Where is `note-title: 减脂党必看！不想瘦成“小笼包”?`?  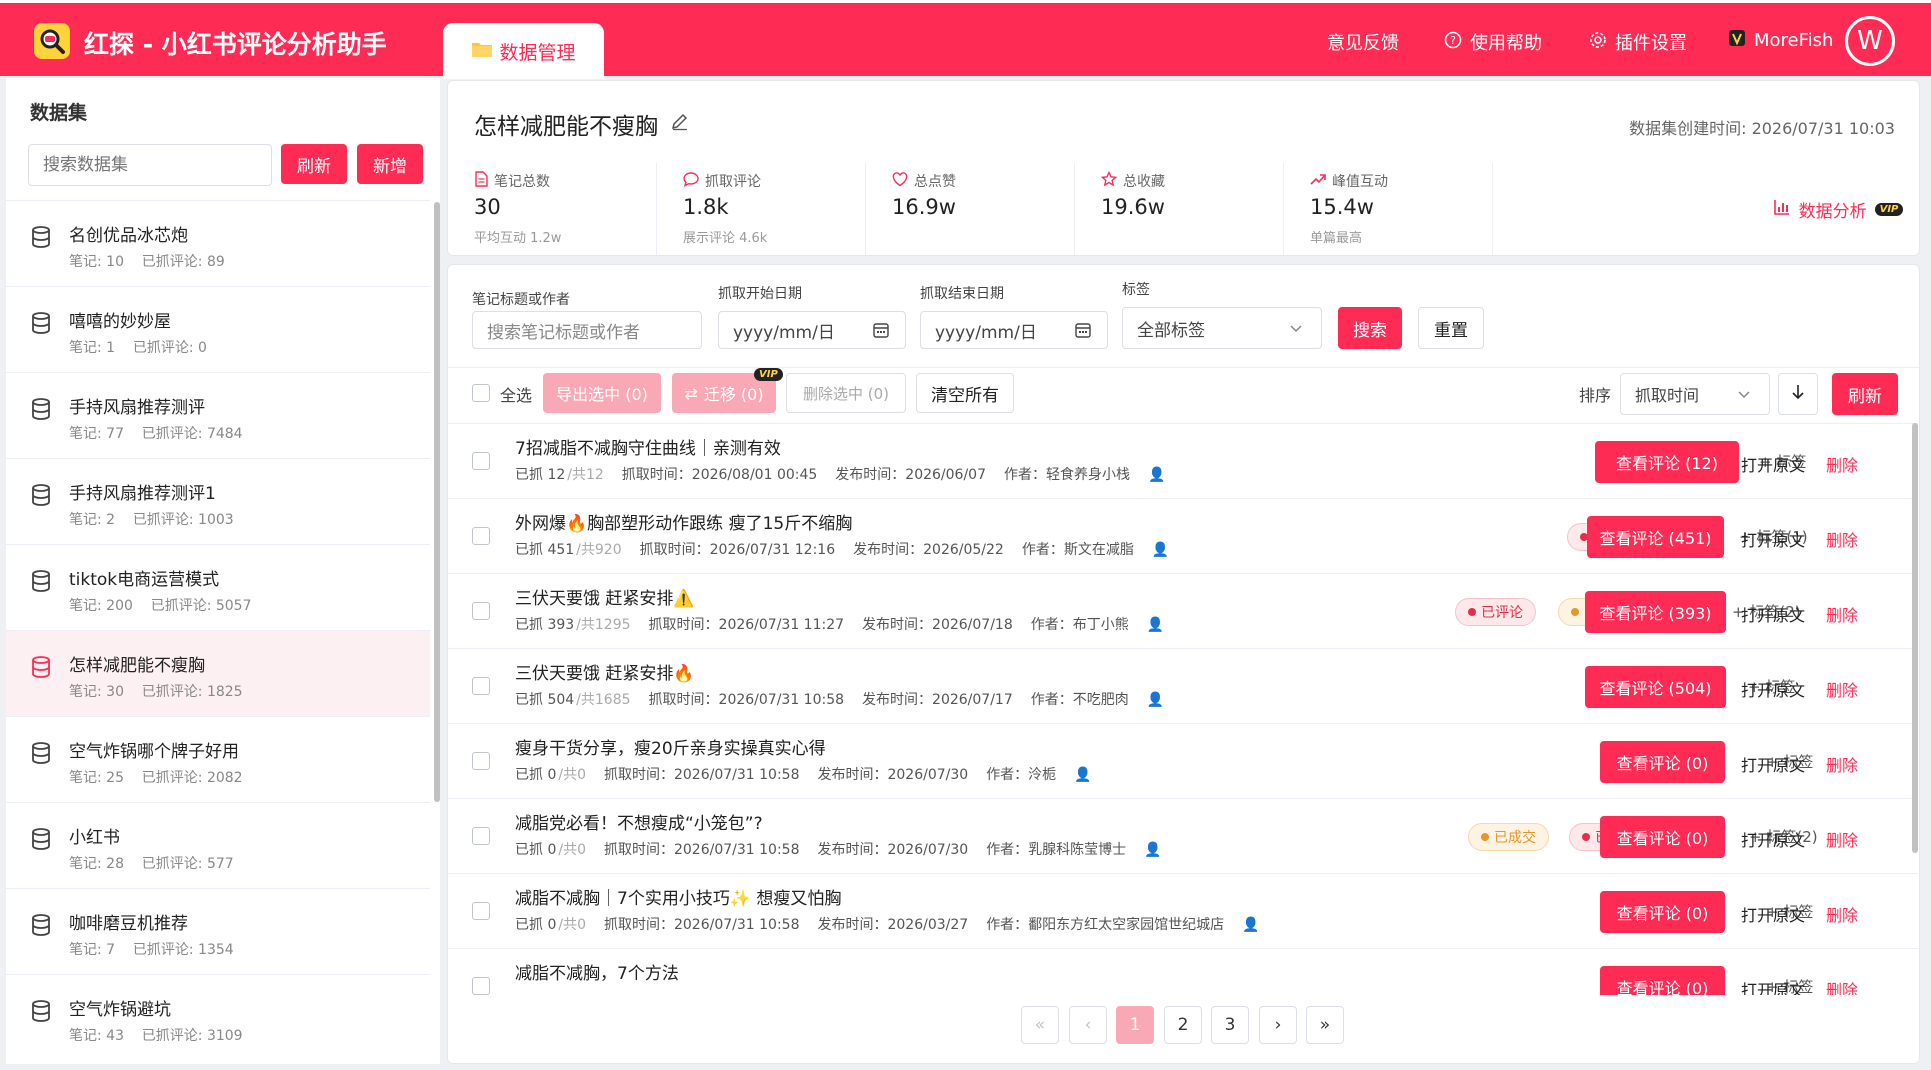 note-title: 减脂党必看！不想瘦成“小笼包”? is located at coordinates (639, 821).